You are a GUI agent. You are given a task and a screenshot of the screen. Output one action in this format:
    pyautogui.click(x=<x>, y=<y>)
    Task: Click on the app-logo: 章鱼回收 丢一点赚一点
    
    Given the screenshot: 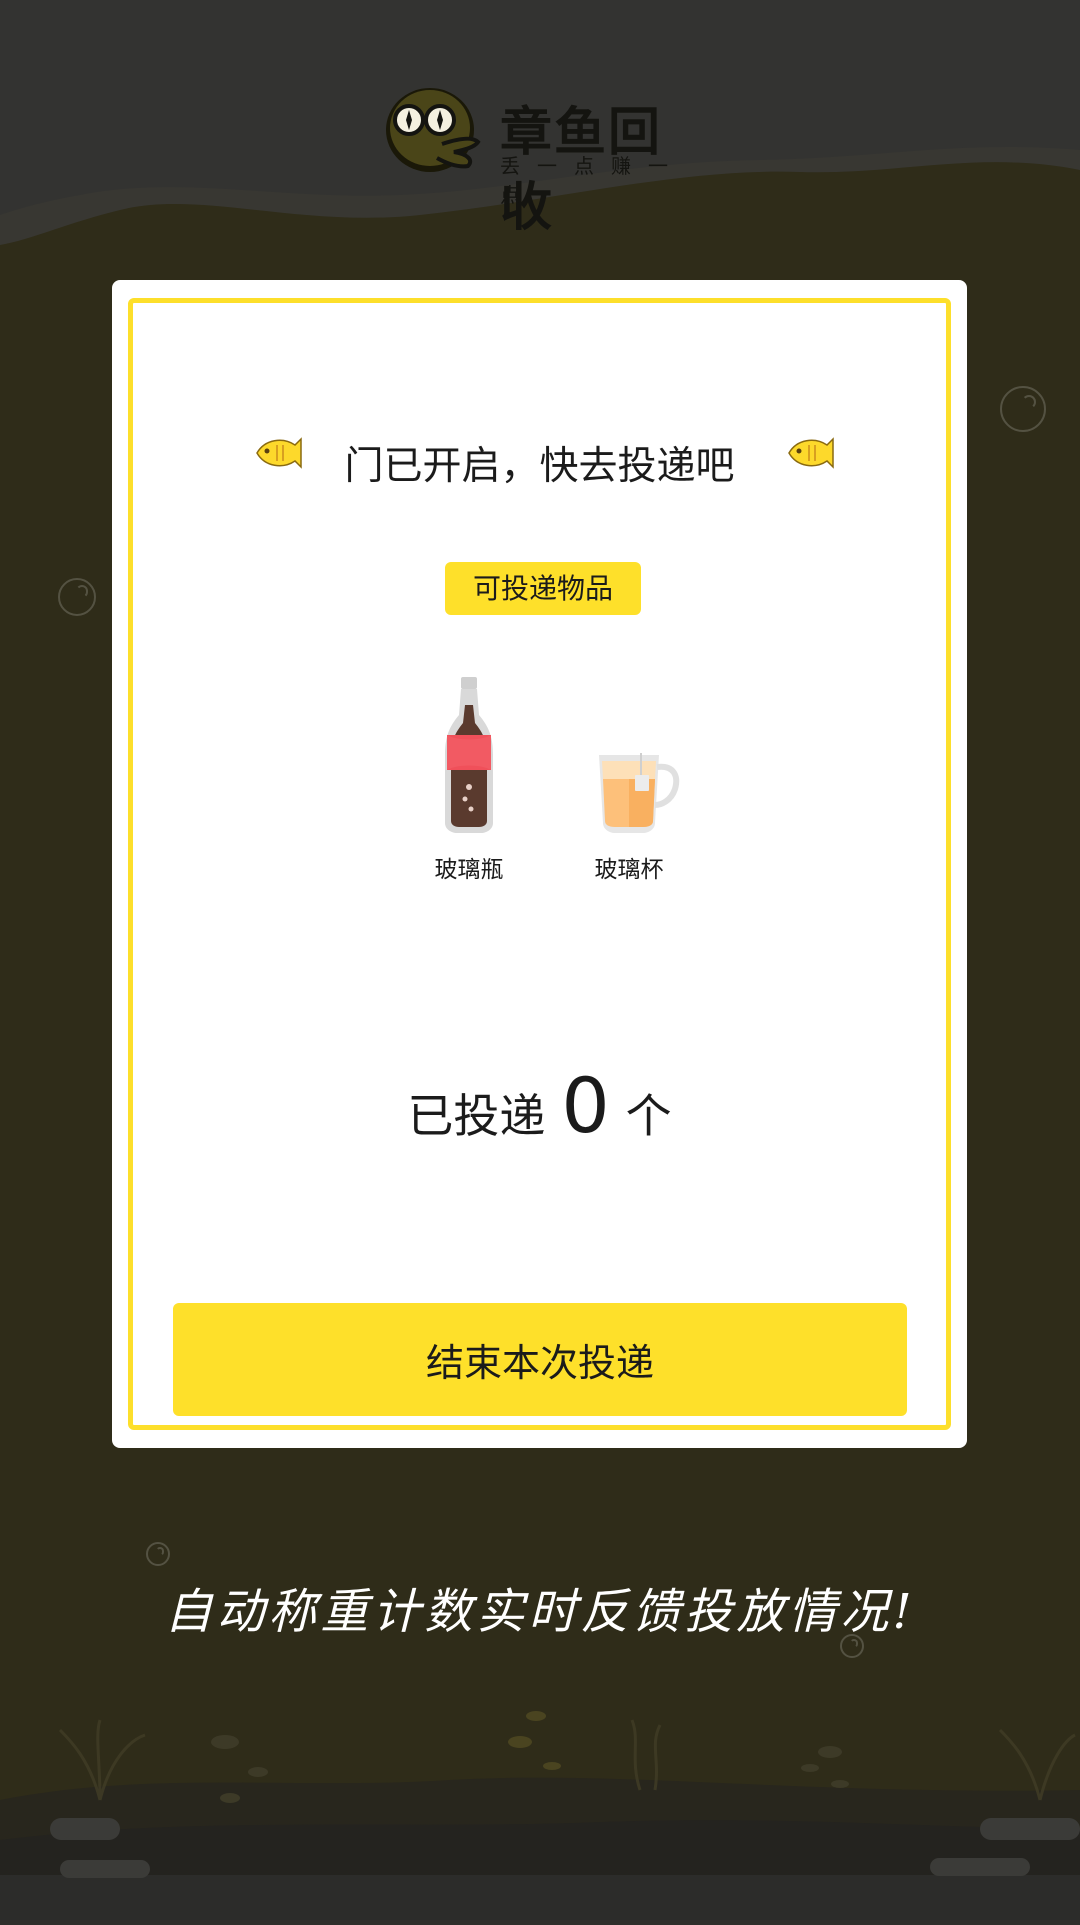 What is the action you would take?
    pyautogui.click(x=542, y=161)
    